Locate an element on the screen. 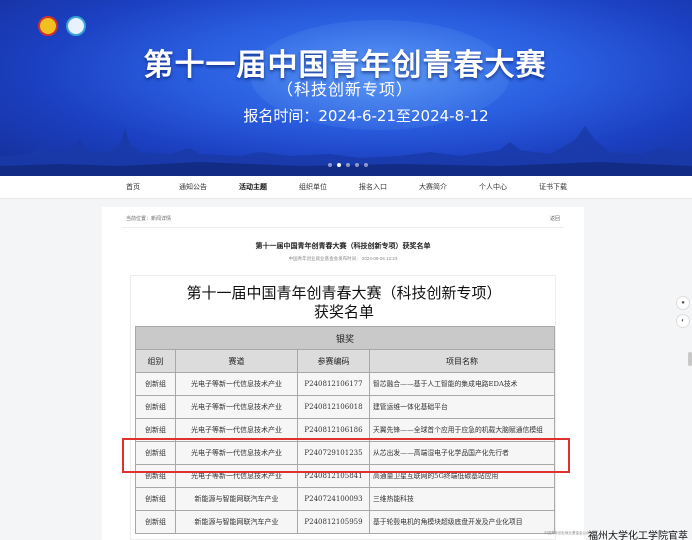  award-level: 银奖 is located at coordinates (345, 338).